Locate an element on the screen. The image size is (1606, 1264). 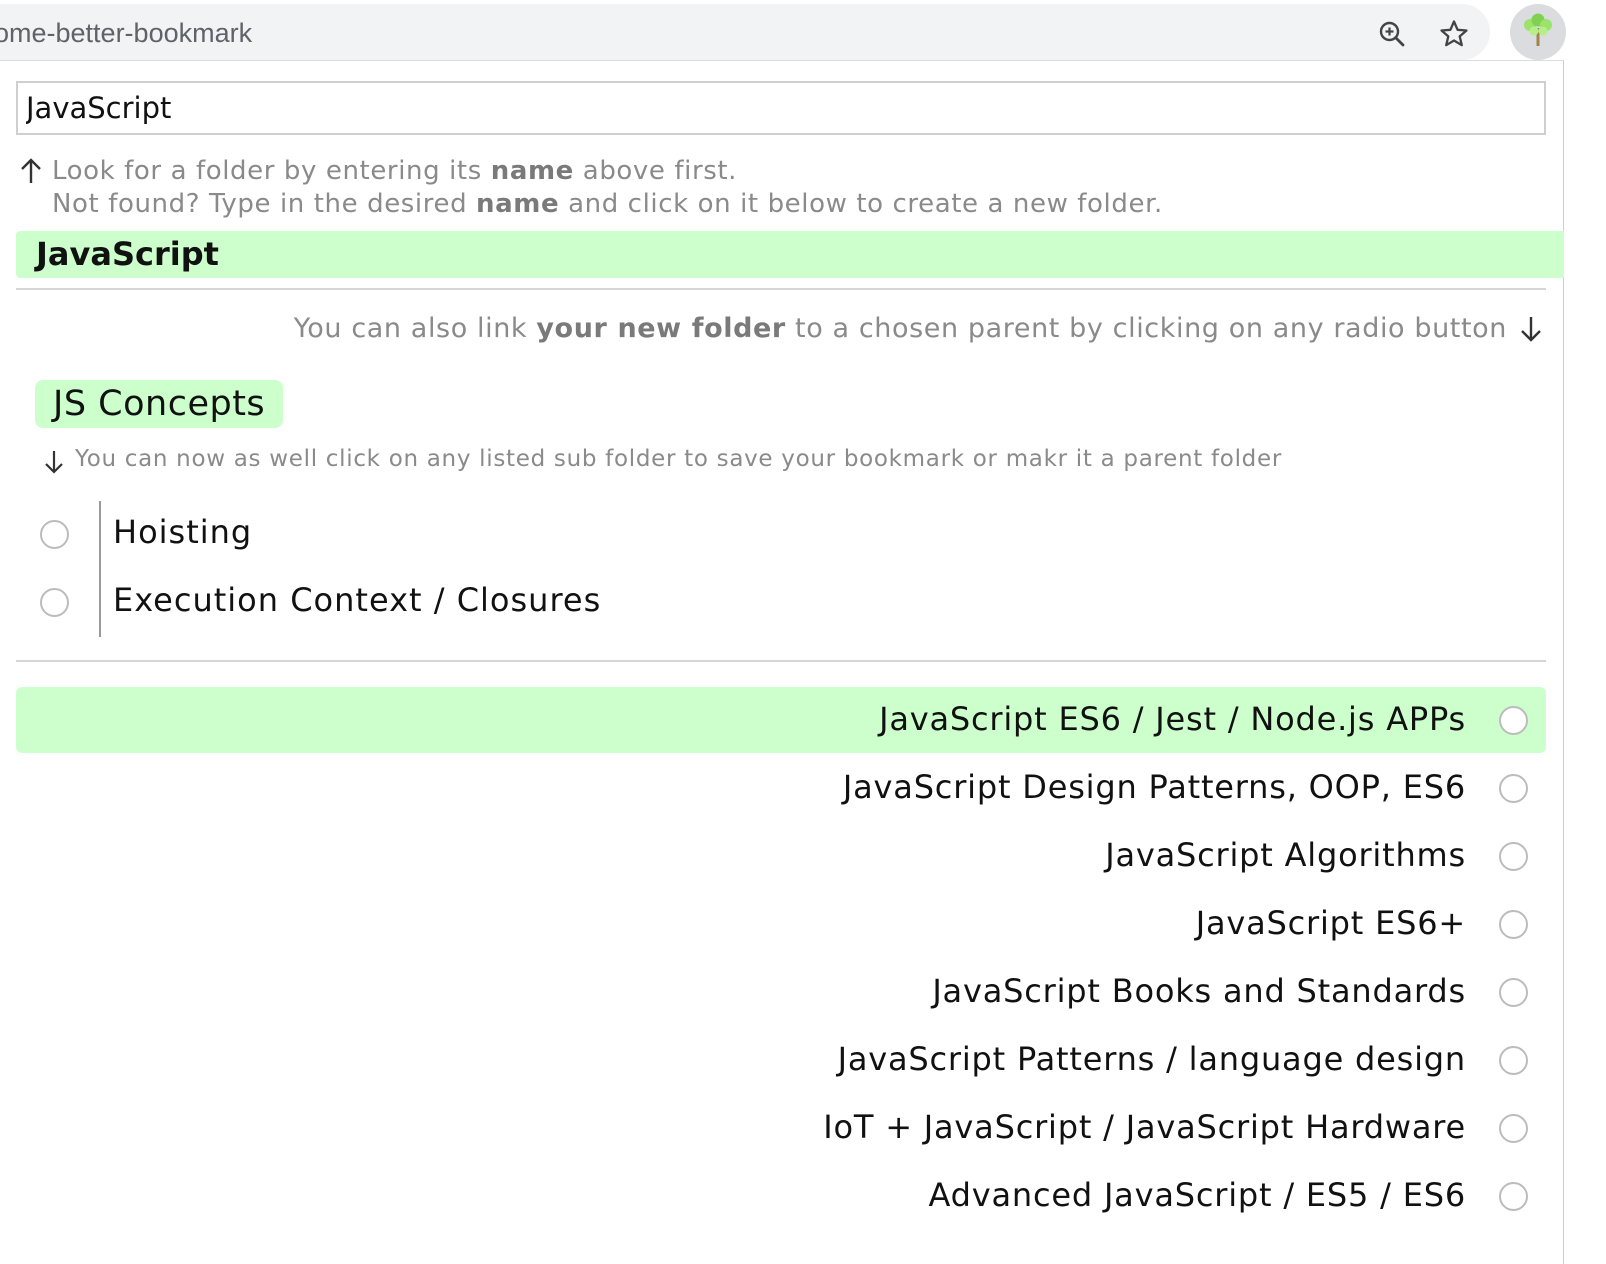
parent-folder-label: JS Concepts is located at coordinates (159, 404).